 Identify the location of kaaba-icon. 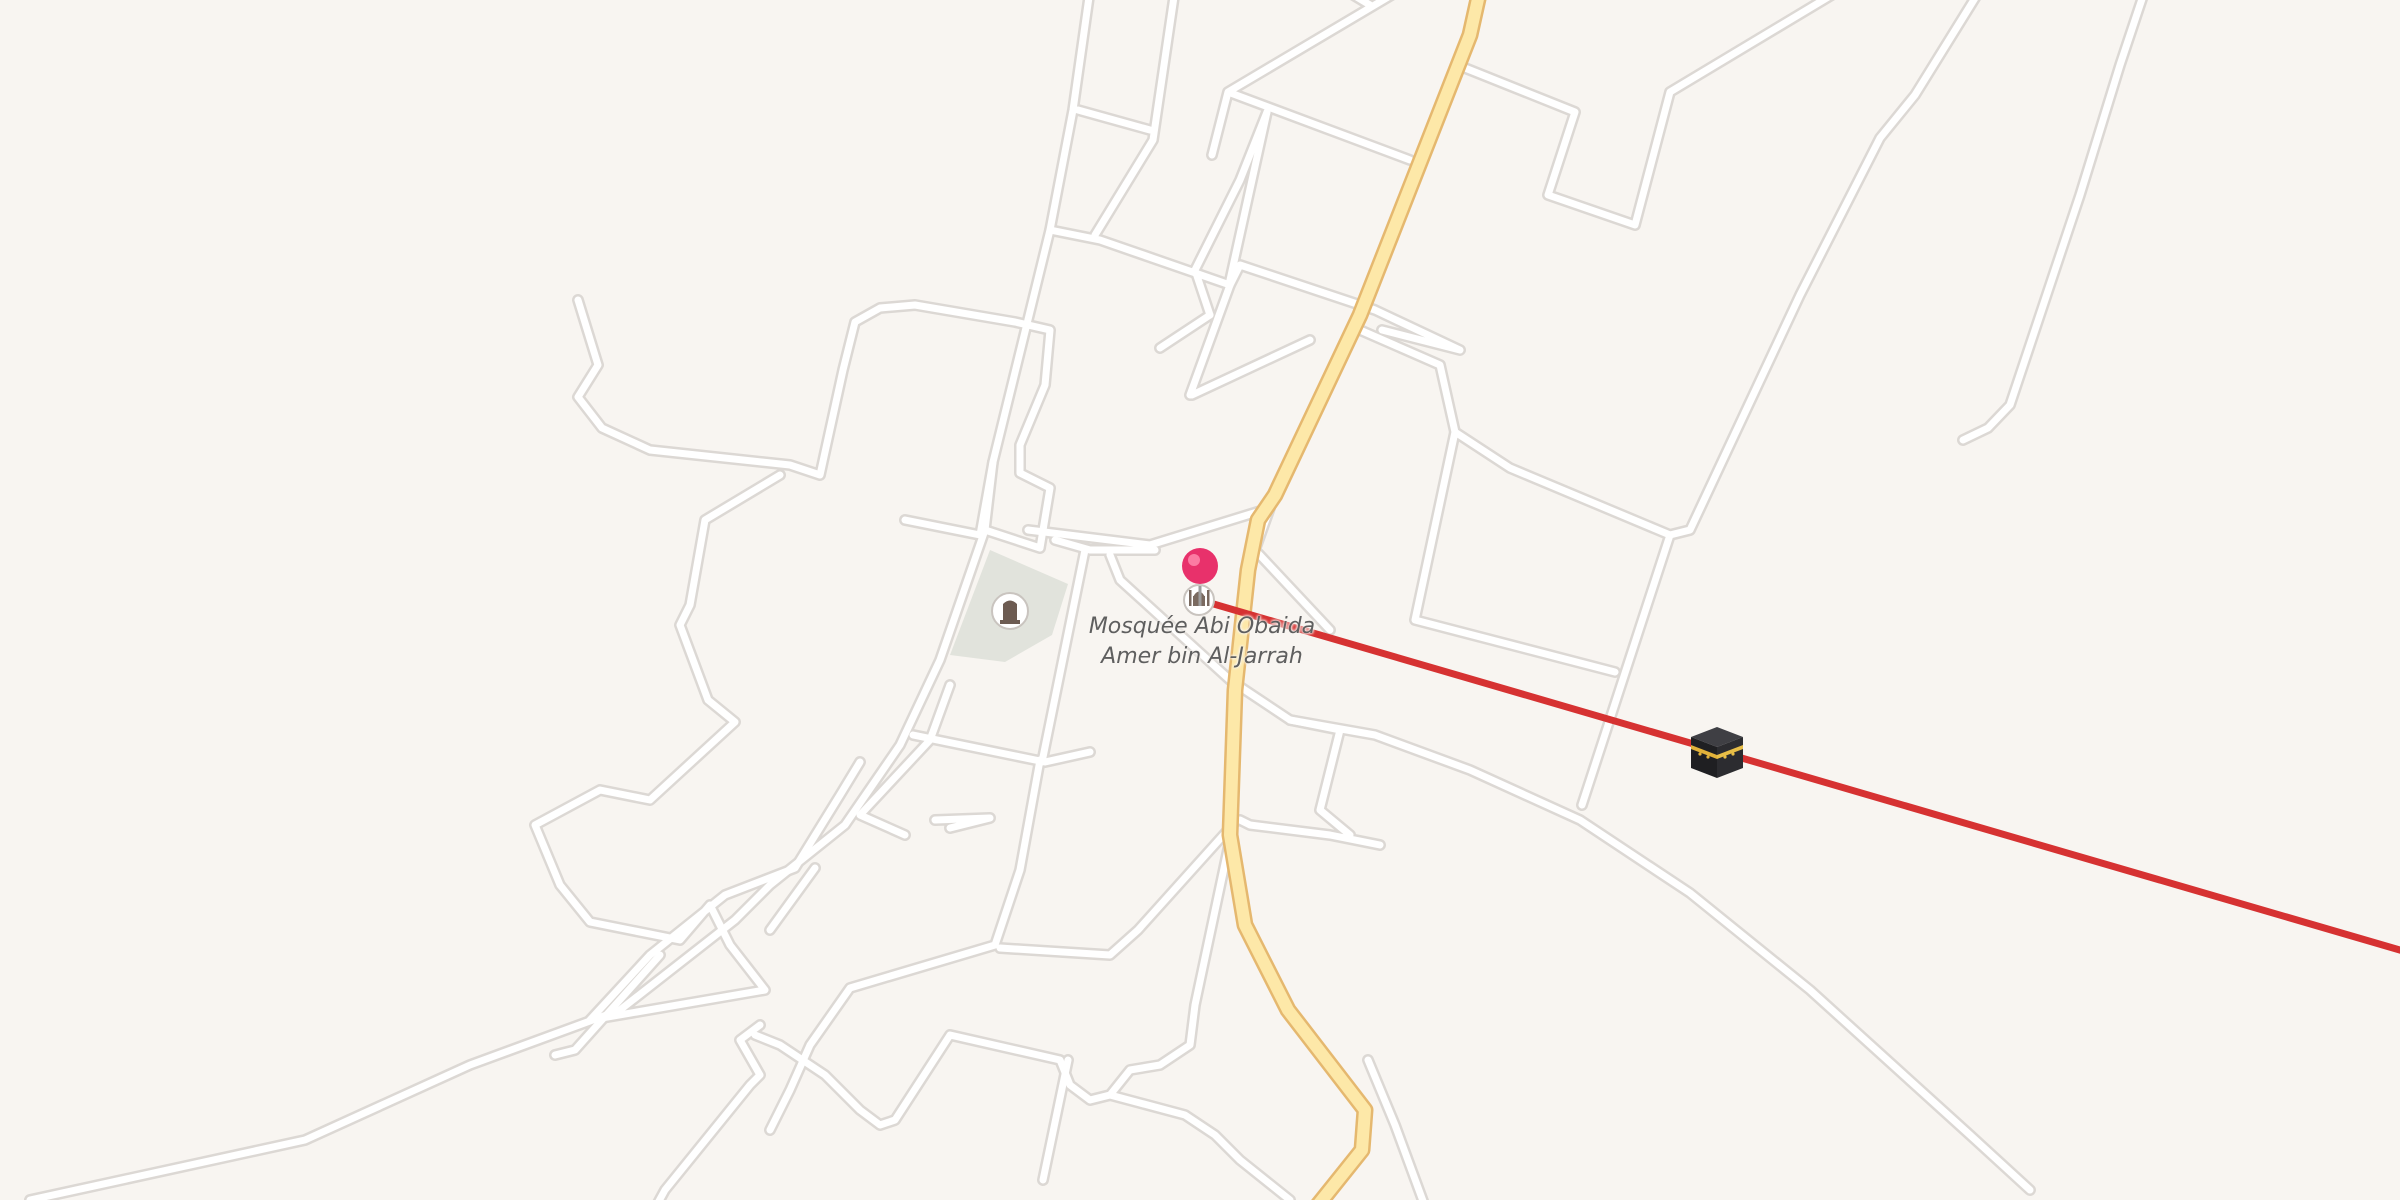
(1717, 752).